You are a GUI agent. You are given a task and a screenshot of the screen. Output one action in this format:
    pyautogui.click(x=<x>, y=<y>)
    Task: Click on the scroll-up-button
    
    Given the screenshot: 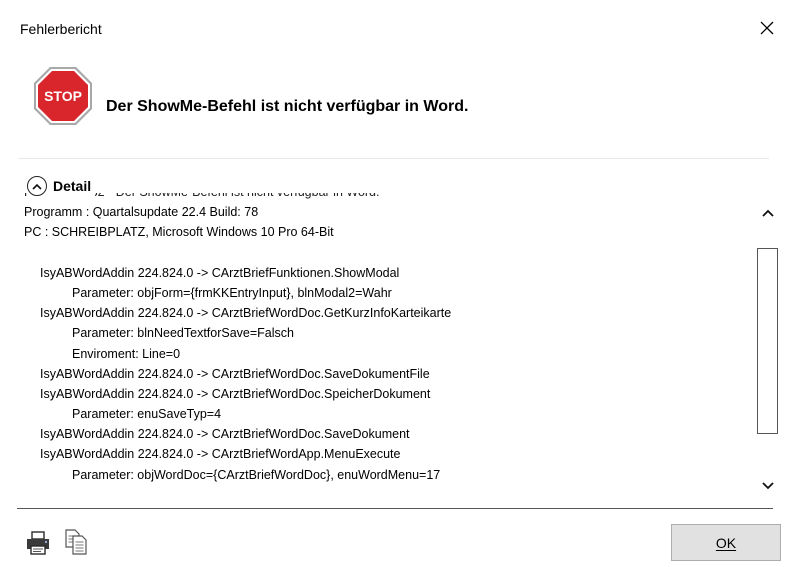 What is the action you would take?
    pyautogui.click(x=768, y=213)
    